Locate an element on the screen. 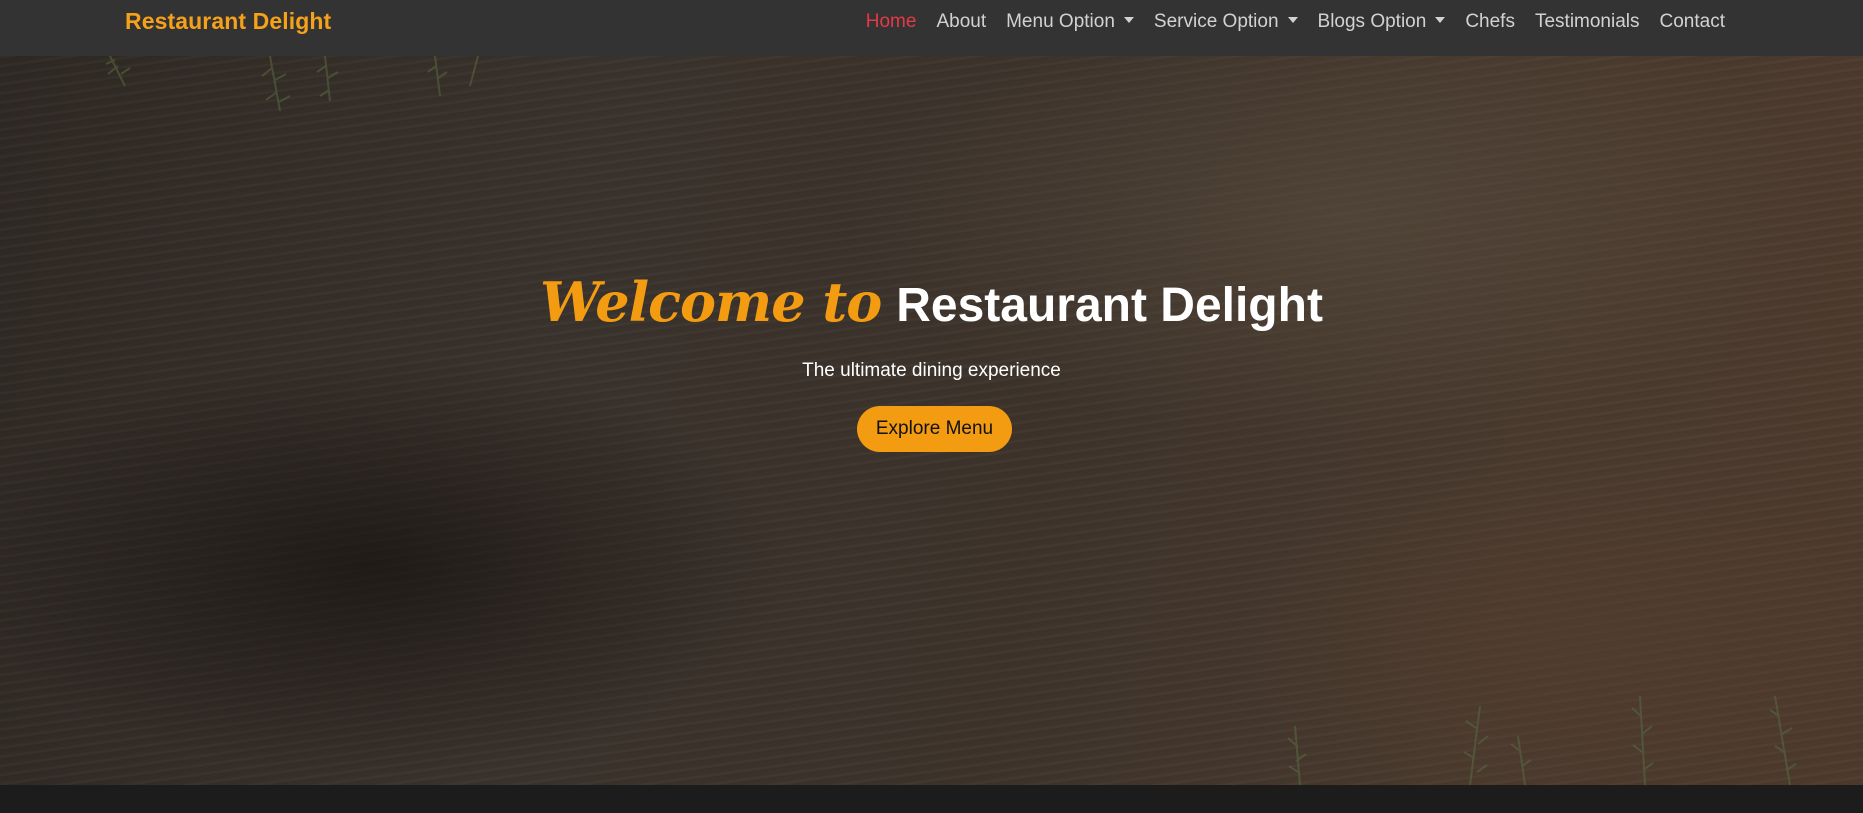  nav-item-label: Menu Option is located at coordinates (1060, 21).